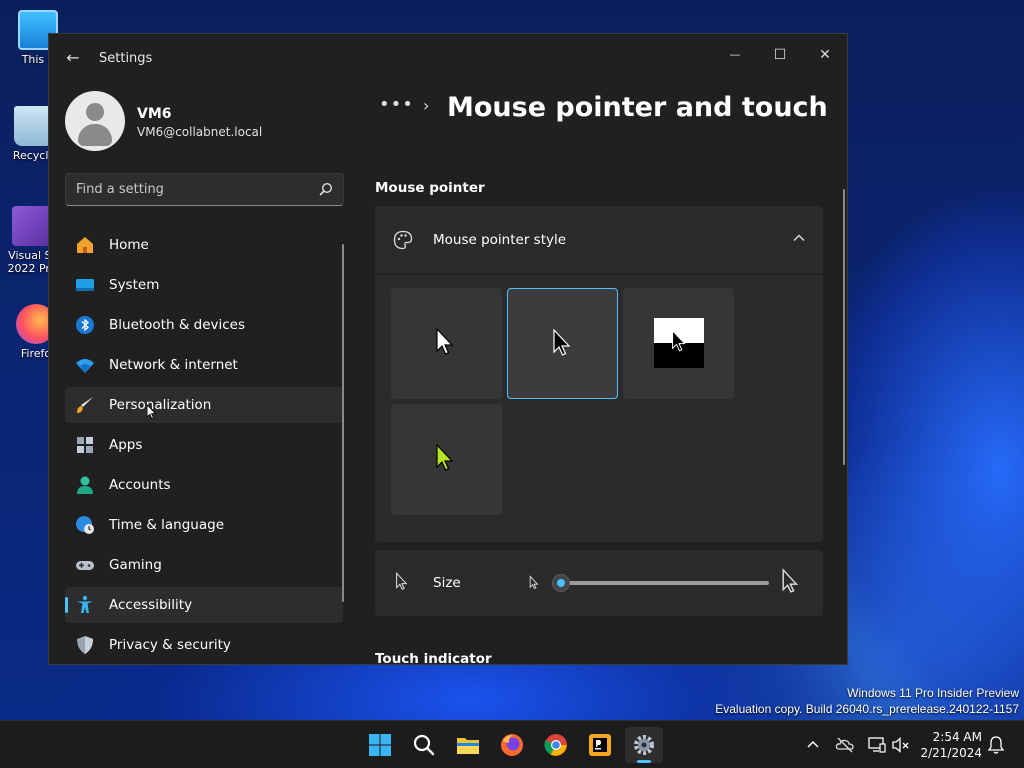 Image resolution: width=1024 pixels, height=768 pixels. What do you see at coordinates (844, 327) in the screenshot?
I see `main-scrollbar` at bounding box center [844, 327].